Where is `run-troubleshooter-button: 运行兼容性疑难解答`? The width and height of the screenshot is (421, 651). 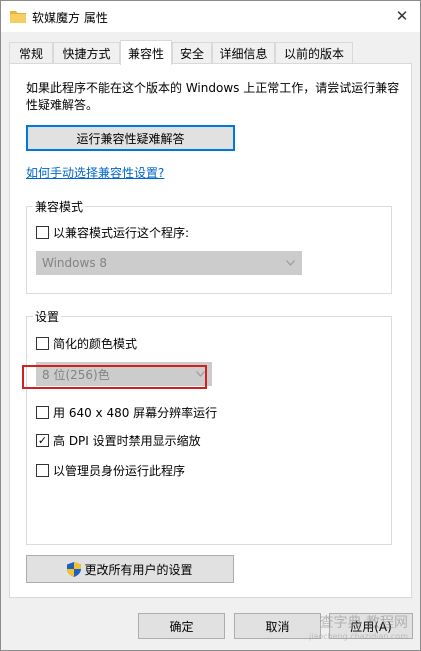
run-troubleshooter-button: 运行兼容性疑难解答 is located at coordinates (130, 138).